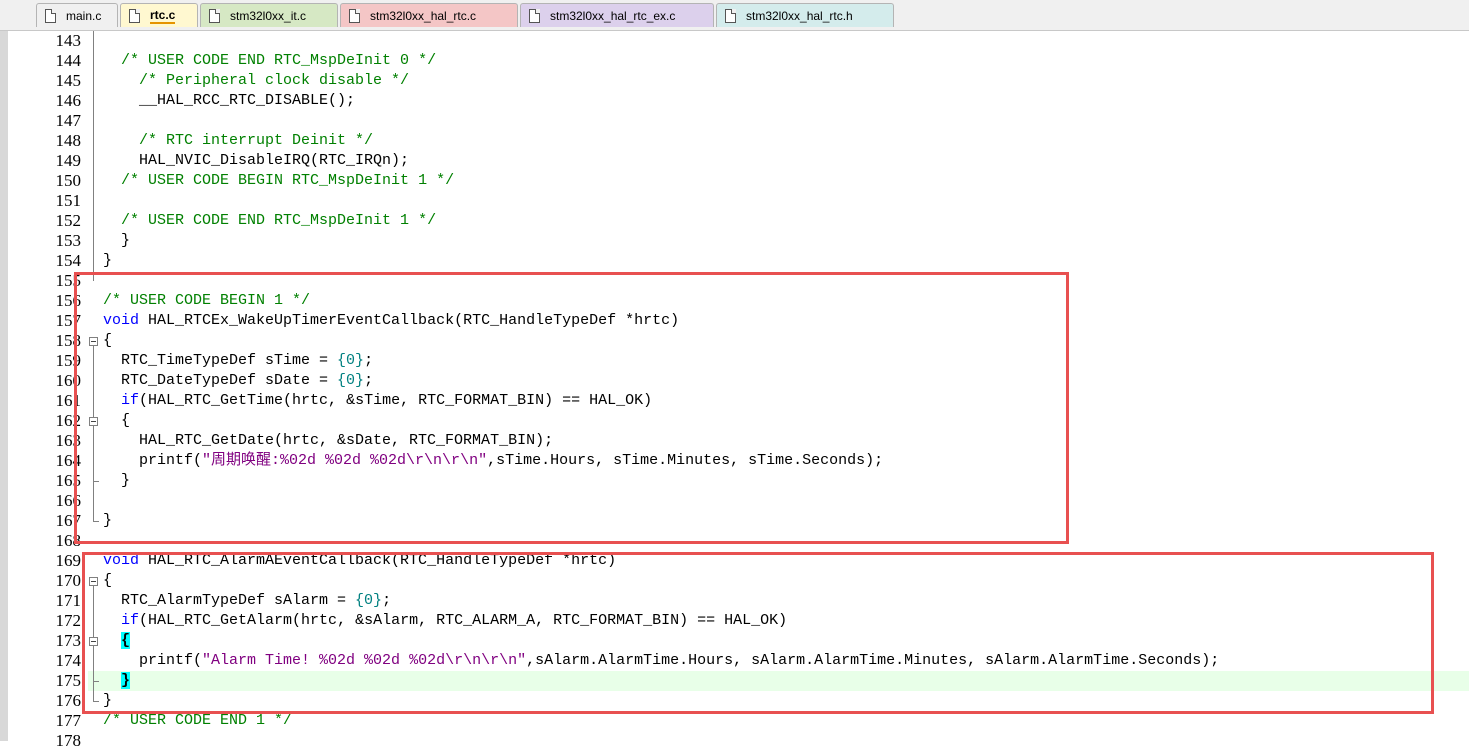  What do you see at coordinates (68, 340) in the screenshot?
I see `line-number: 158` at bounding box center [68, 340].